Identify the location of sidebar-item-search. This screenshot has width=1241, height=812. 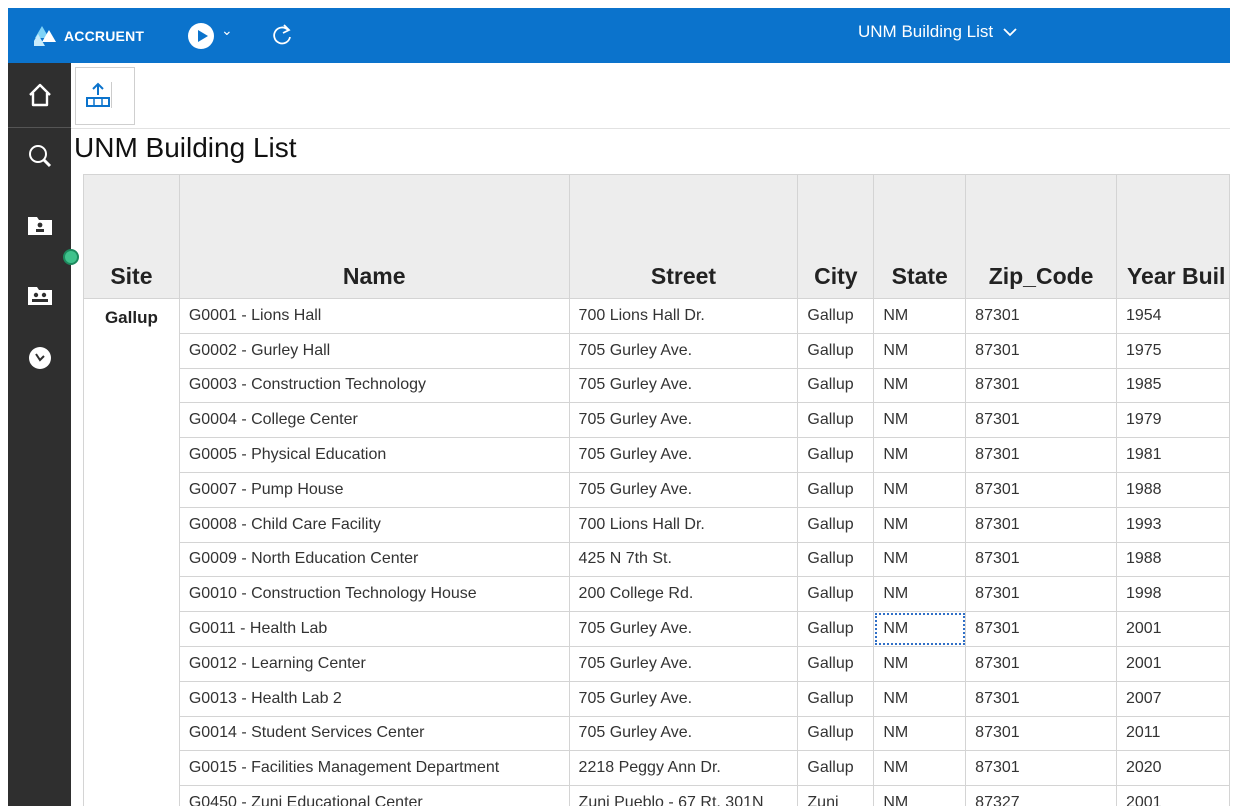
(39, 156).